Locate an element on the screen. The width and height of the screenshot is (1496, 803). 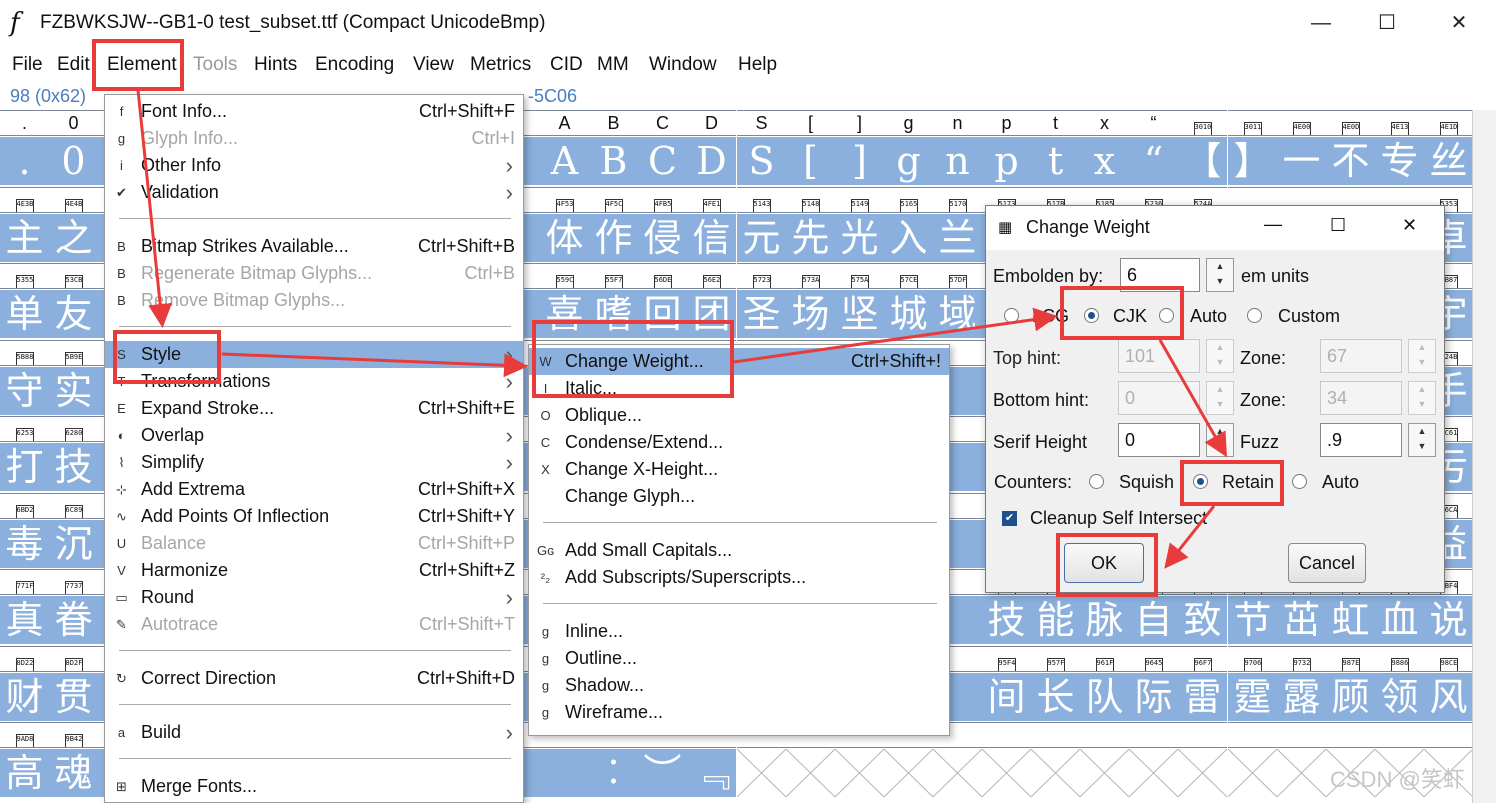
glyph-cell: 主 is located at coordinates (24, 238).